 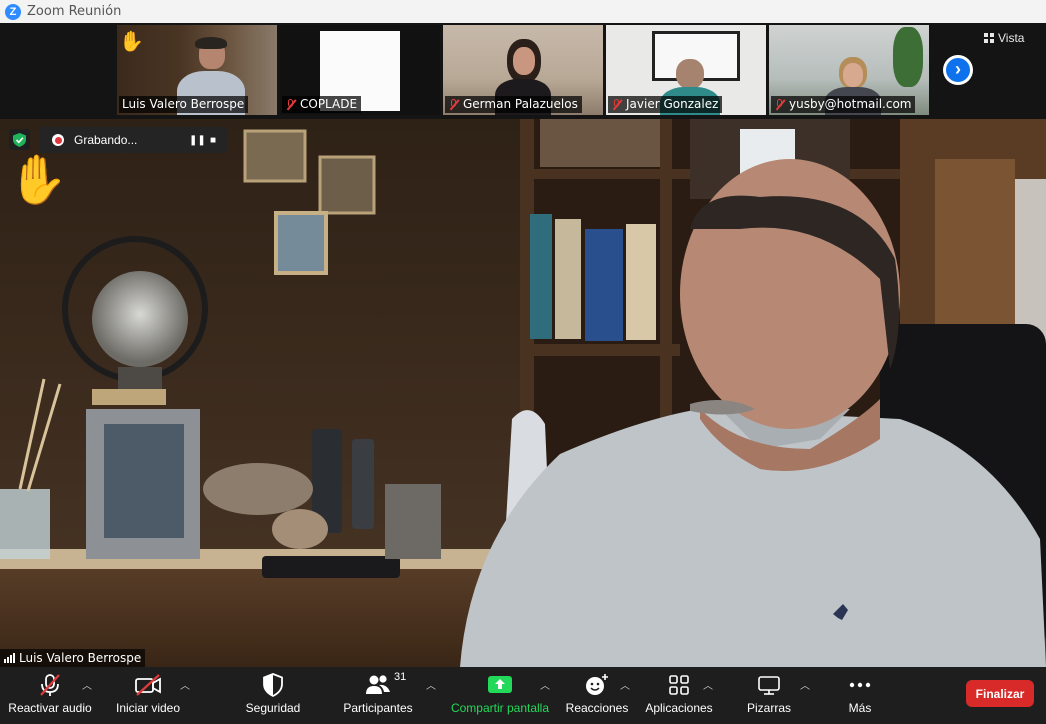 What do you see at coordinates (13, 11) in the screenshot?
I see `zoom-logo-icon: Z` at bounding box center [13, 11].